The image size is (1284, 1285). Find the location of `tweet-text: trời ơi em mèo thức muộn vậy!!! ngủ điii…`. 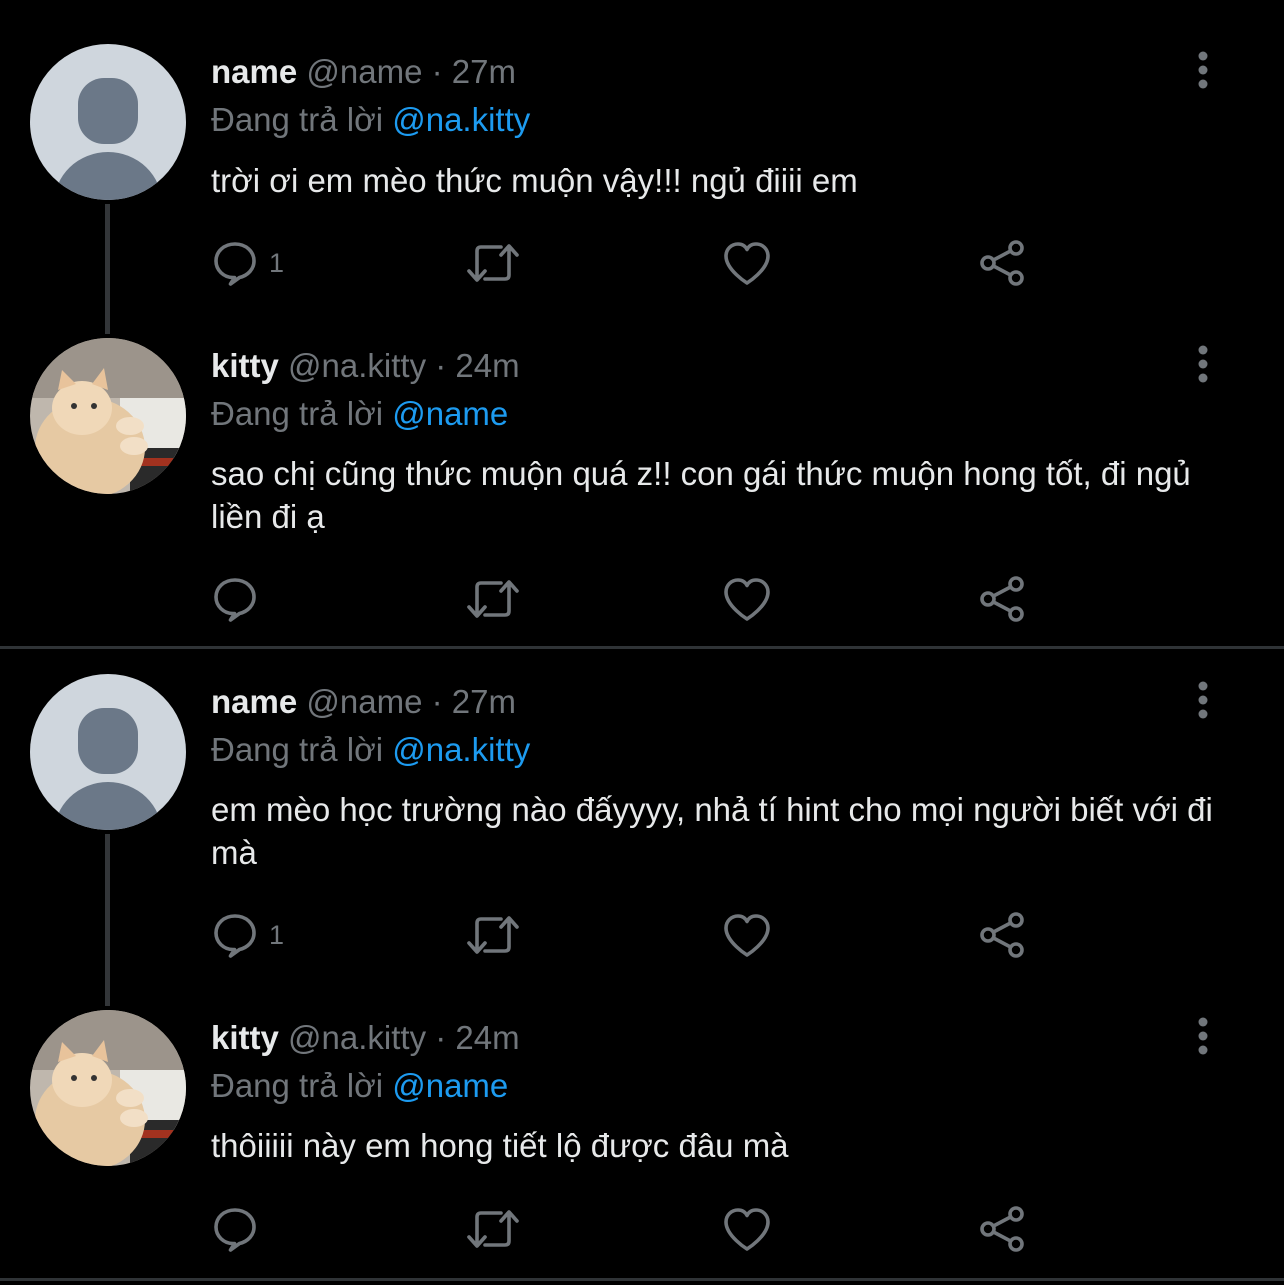

tweet-text: trời ơi em mèo thức muộn vậy!!! ngủ điii… is located at coordinates (534, 180).